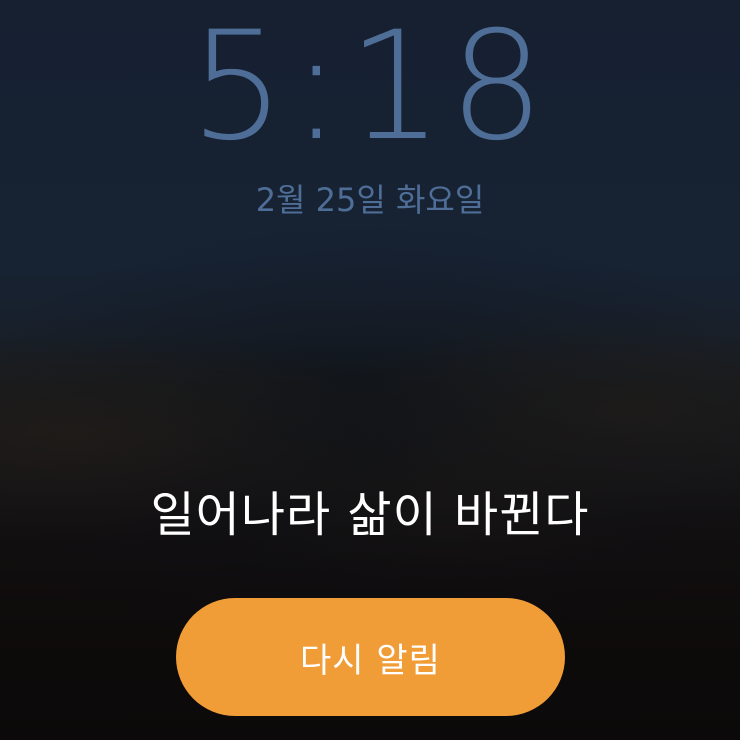 The image size is (740, 740). Describe the element at coordinates (370, 660) in the screenshot. I see `snooze-button-label: 다시 알림` at that location.